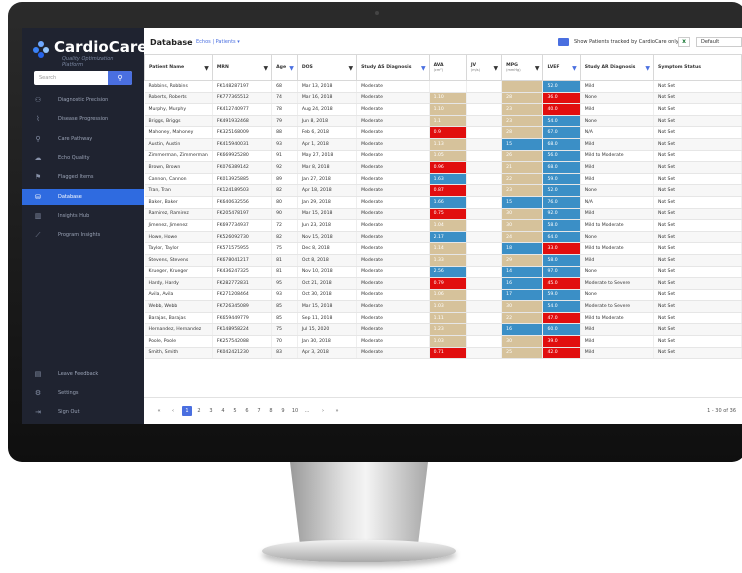  Describe the element at coordinates (337, 411) in the screenshot. I see `last-page-button: »` at that location.